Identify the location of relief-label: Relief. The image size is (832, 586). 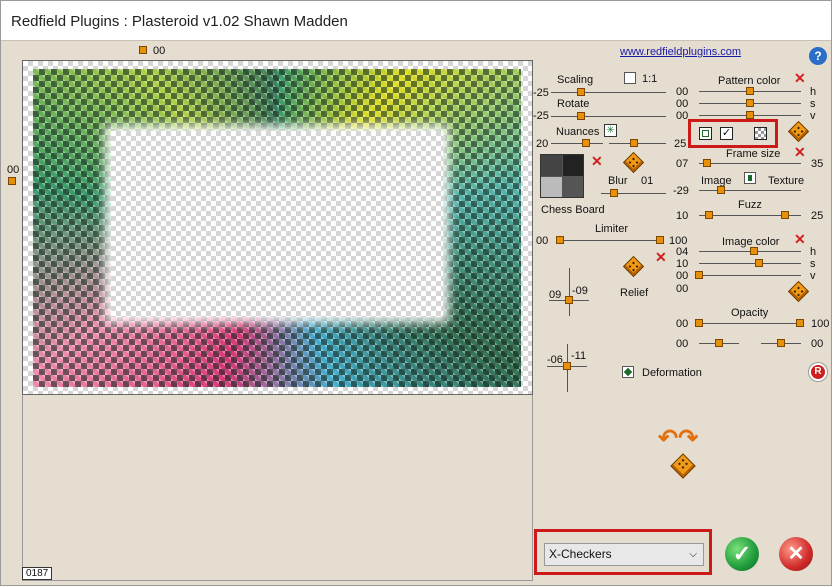
(634, 293).